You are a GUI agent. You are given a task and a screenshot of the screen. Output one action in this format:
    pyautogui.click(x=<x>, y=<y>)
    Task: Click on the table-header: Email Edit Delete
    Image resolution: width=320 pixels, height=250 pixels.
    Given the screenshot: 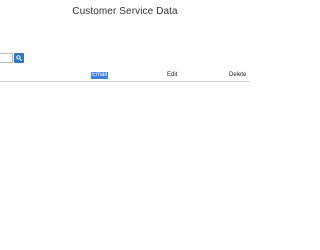 What is the action you would take?
    pyautogui.click(x=125, y=75)
    